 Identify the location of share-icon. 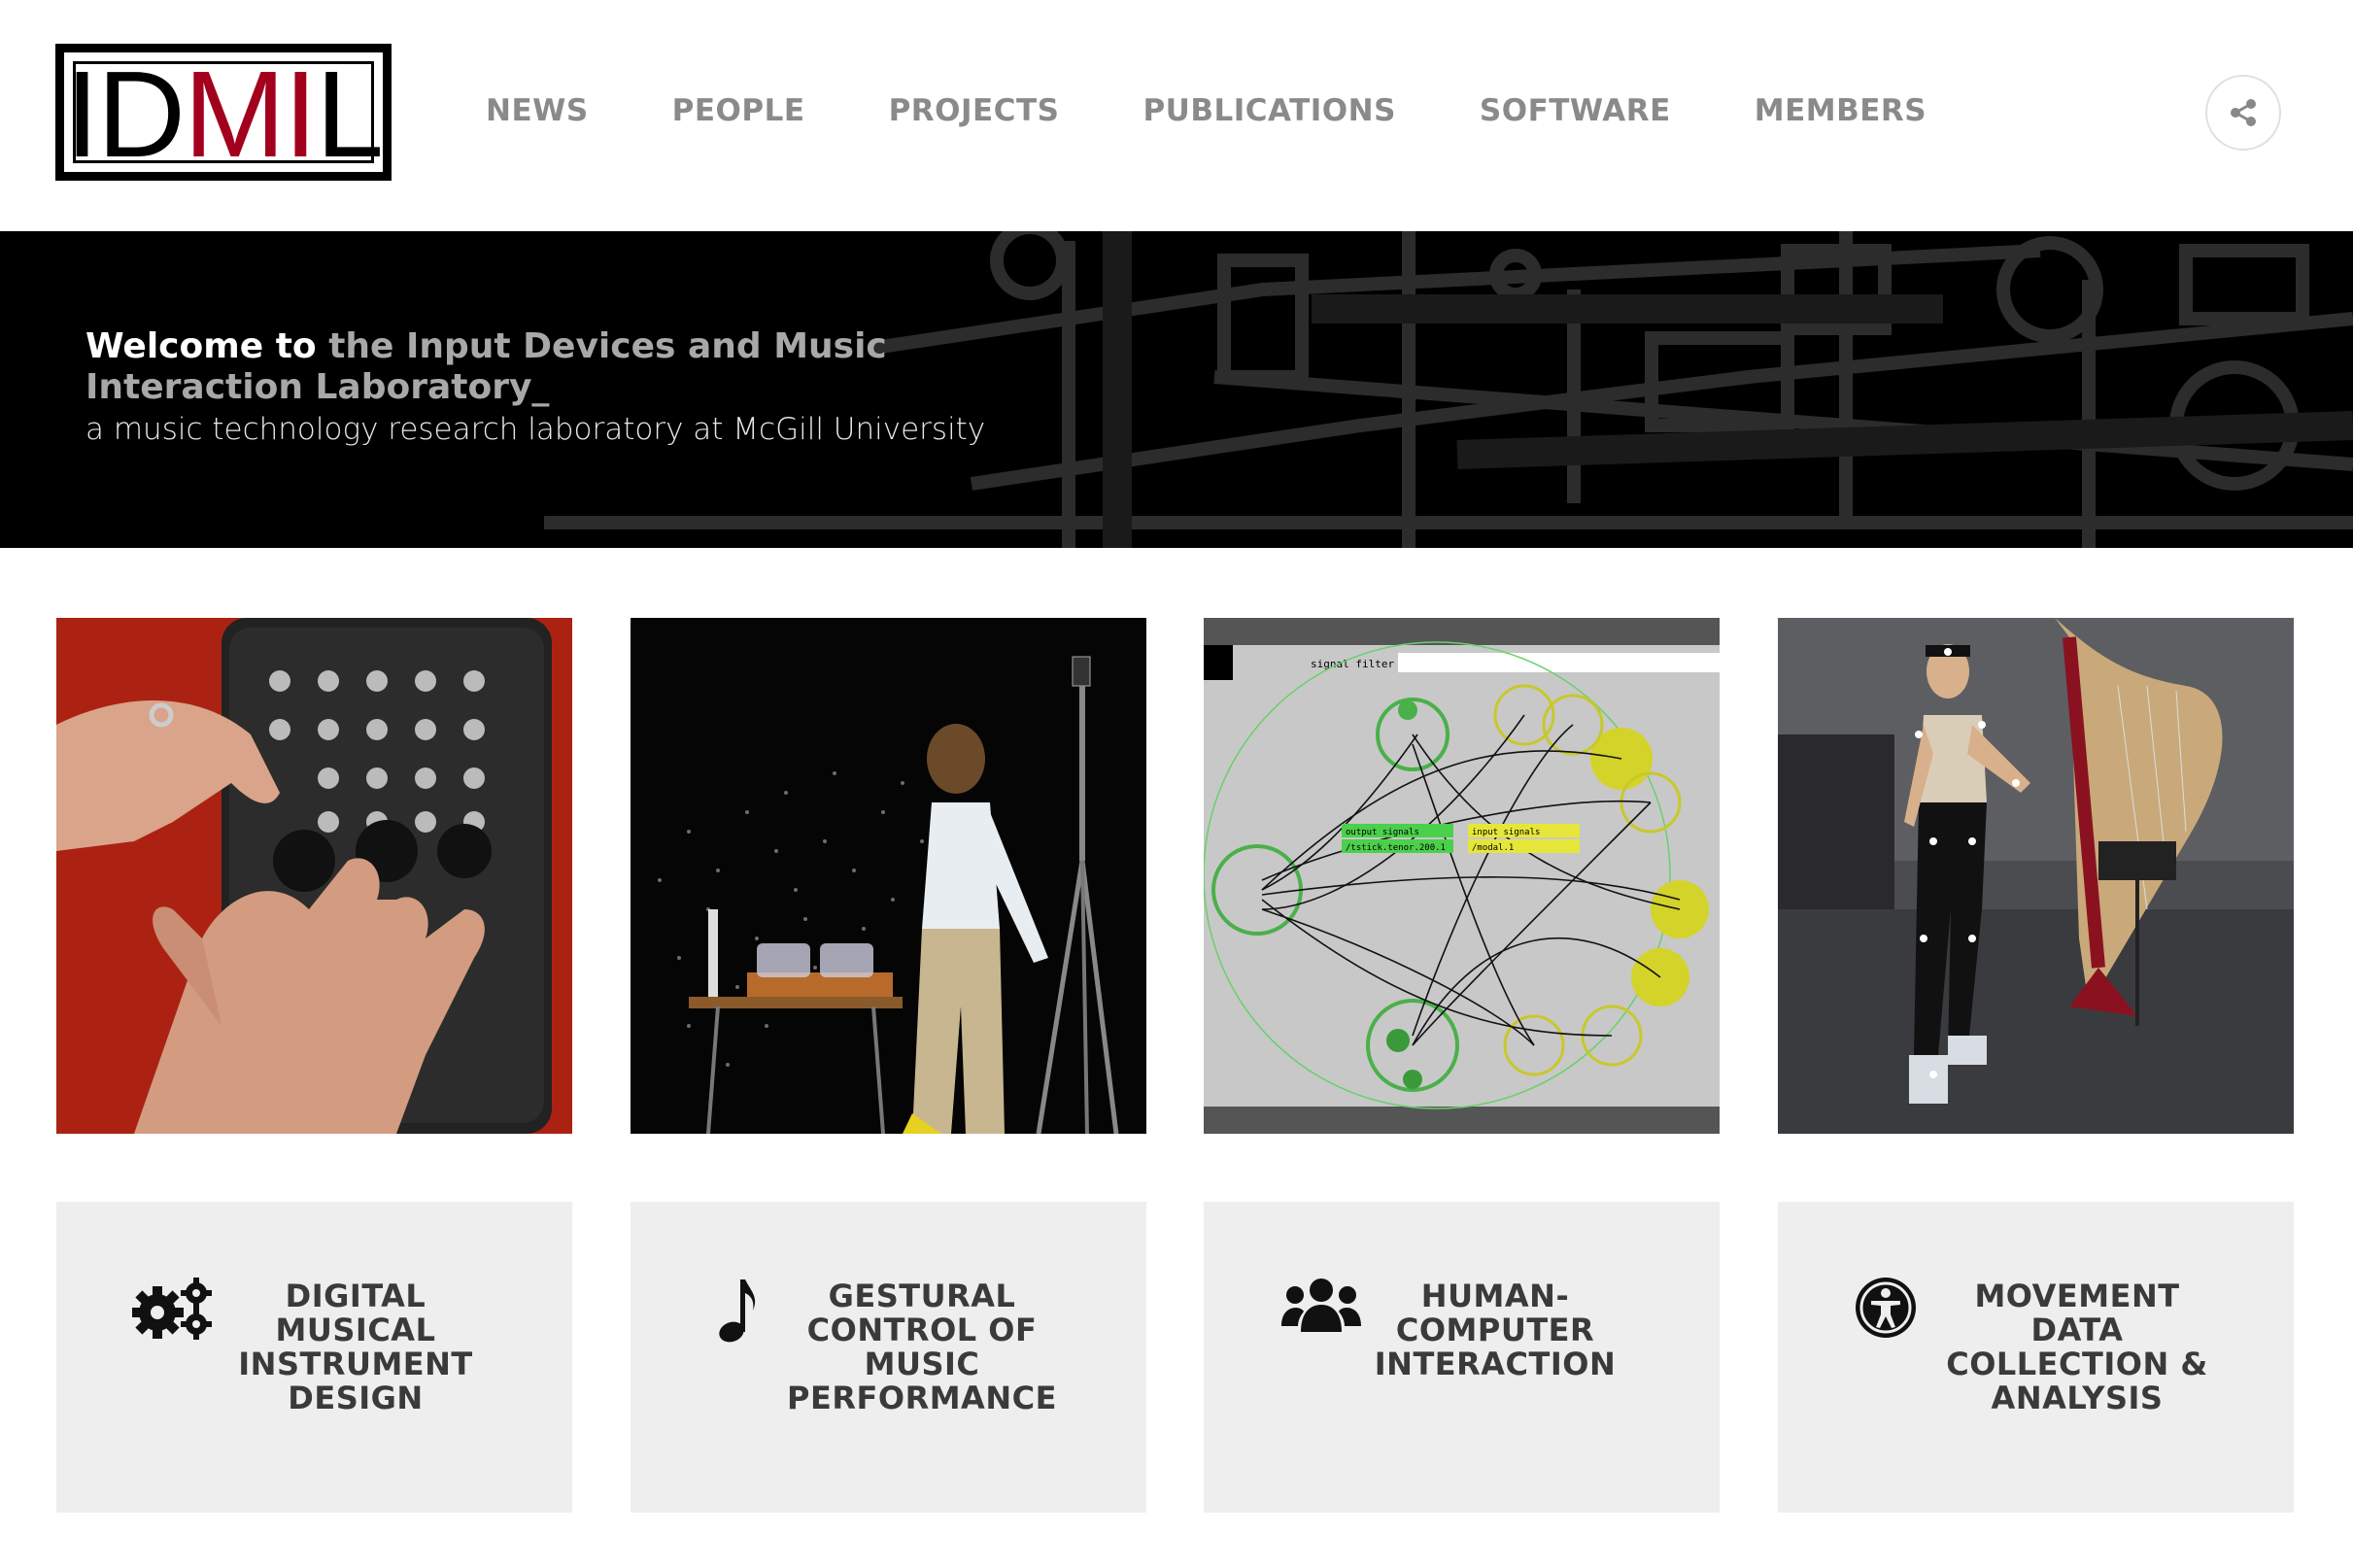
(2243, 112).